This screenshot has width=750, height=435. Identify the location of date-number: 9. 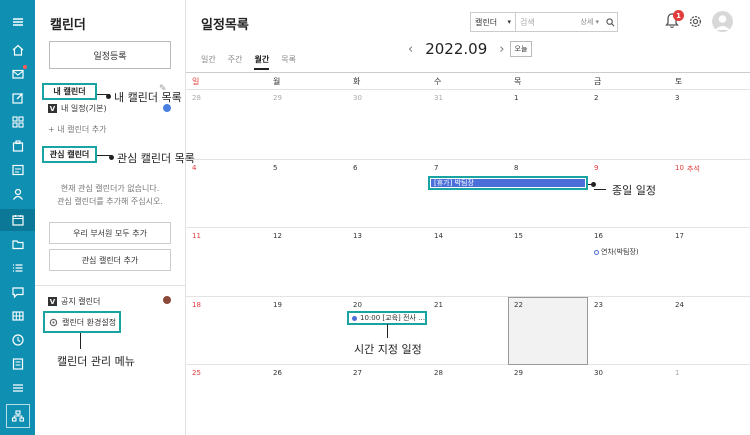
(596, 168).